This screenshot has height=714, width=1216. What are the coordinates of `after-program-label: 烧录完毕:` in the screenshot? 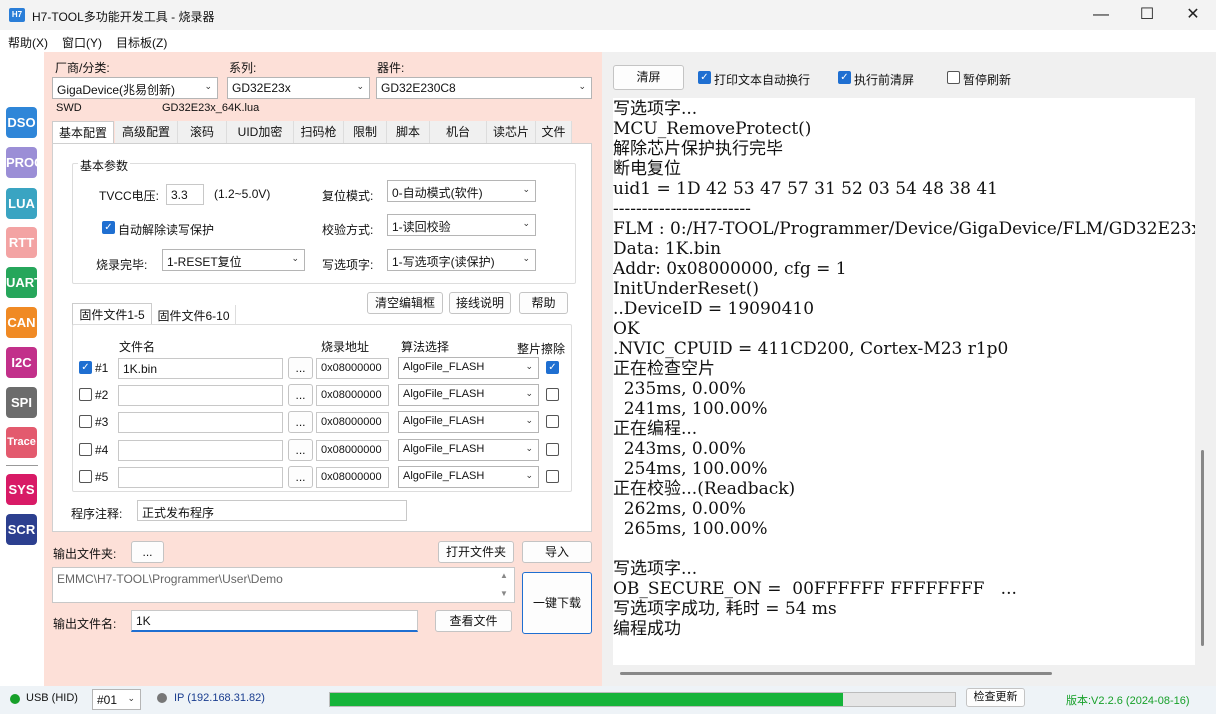 It's located at (122, 265).